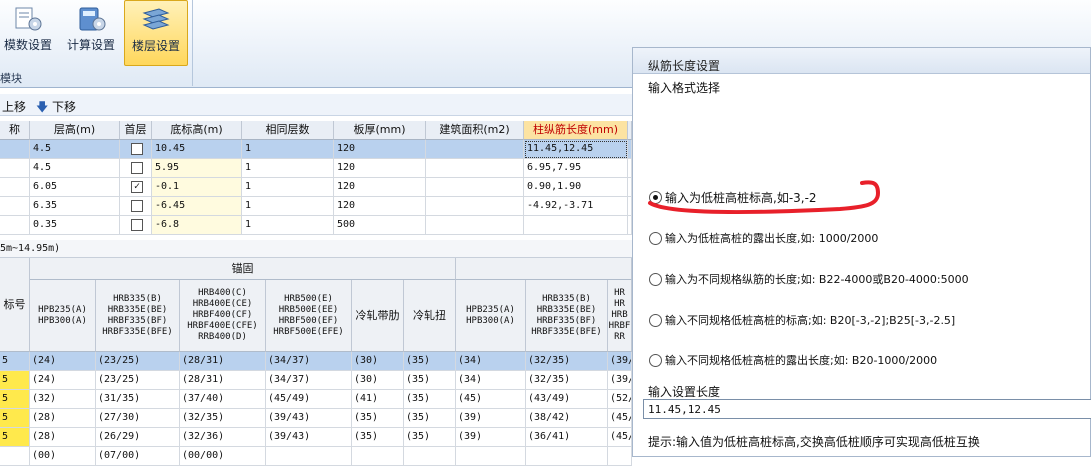 Image resolution: width=1091 pixels, height=466 pixels. Describe the element at coordinates (138, 437) in the screenshot. I see `anchor-cell: (26/29)` at that location.